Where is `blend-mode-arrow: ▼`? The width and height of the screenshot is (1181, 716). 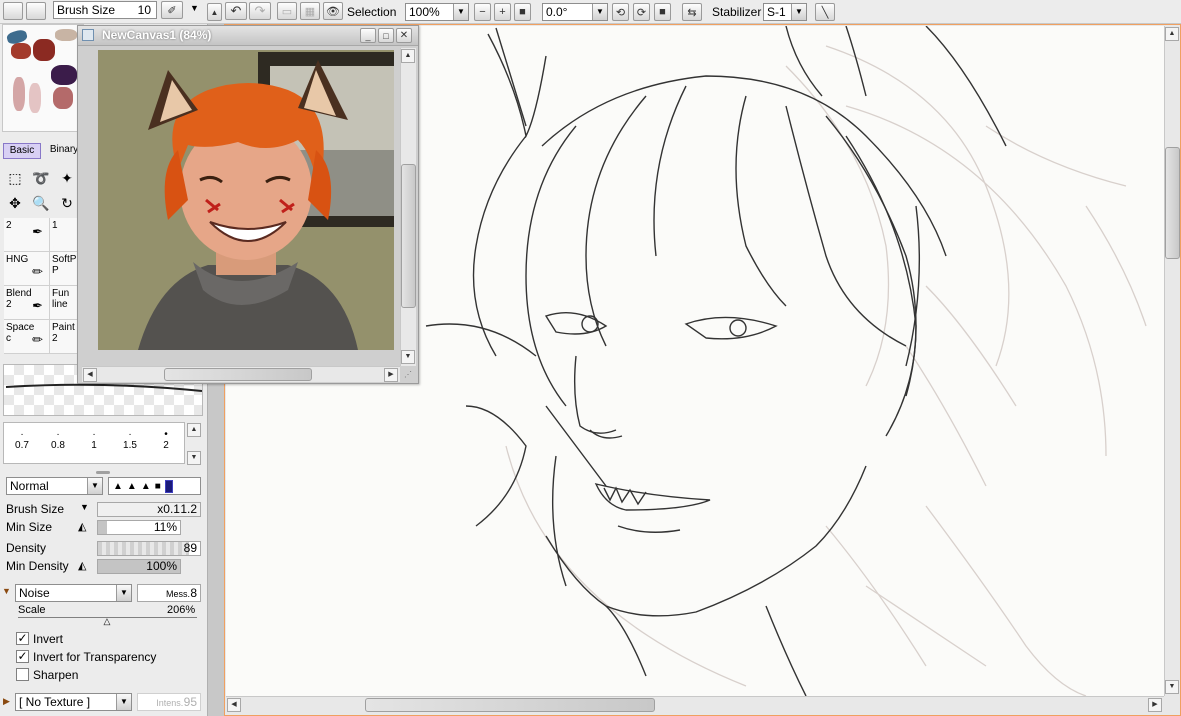 blend-mode-arrow: ▼ is located at coordinates (94, 486).